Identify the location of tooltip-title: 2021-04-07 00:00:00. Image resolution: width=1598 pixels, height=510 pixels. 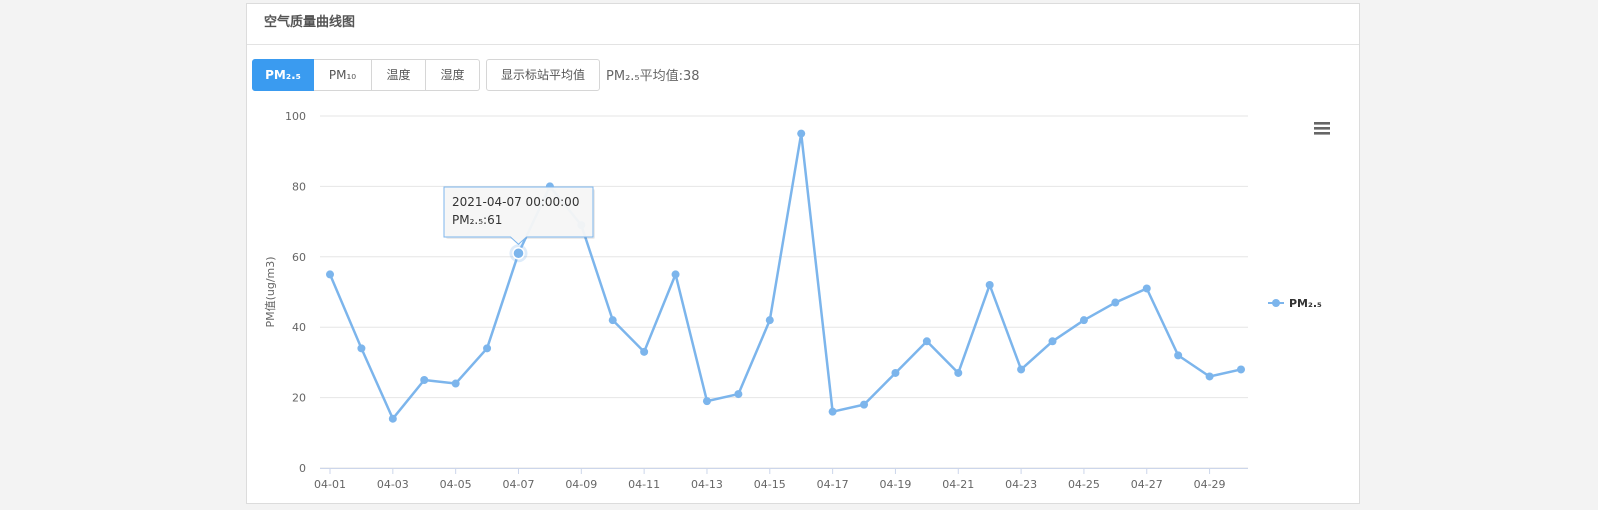
(515, 202).